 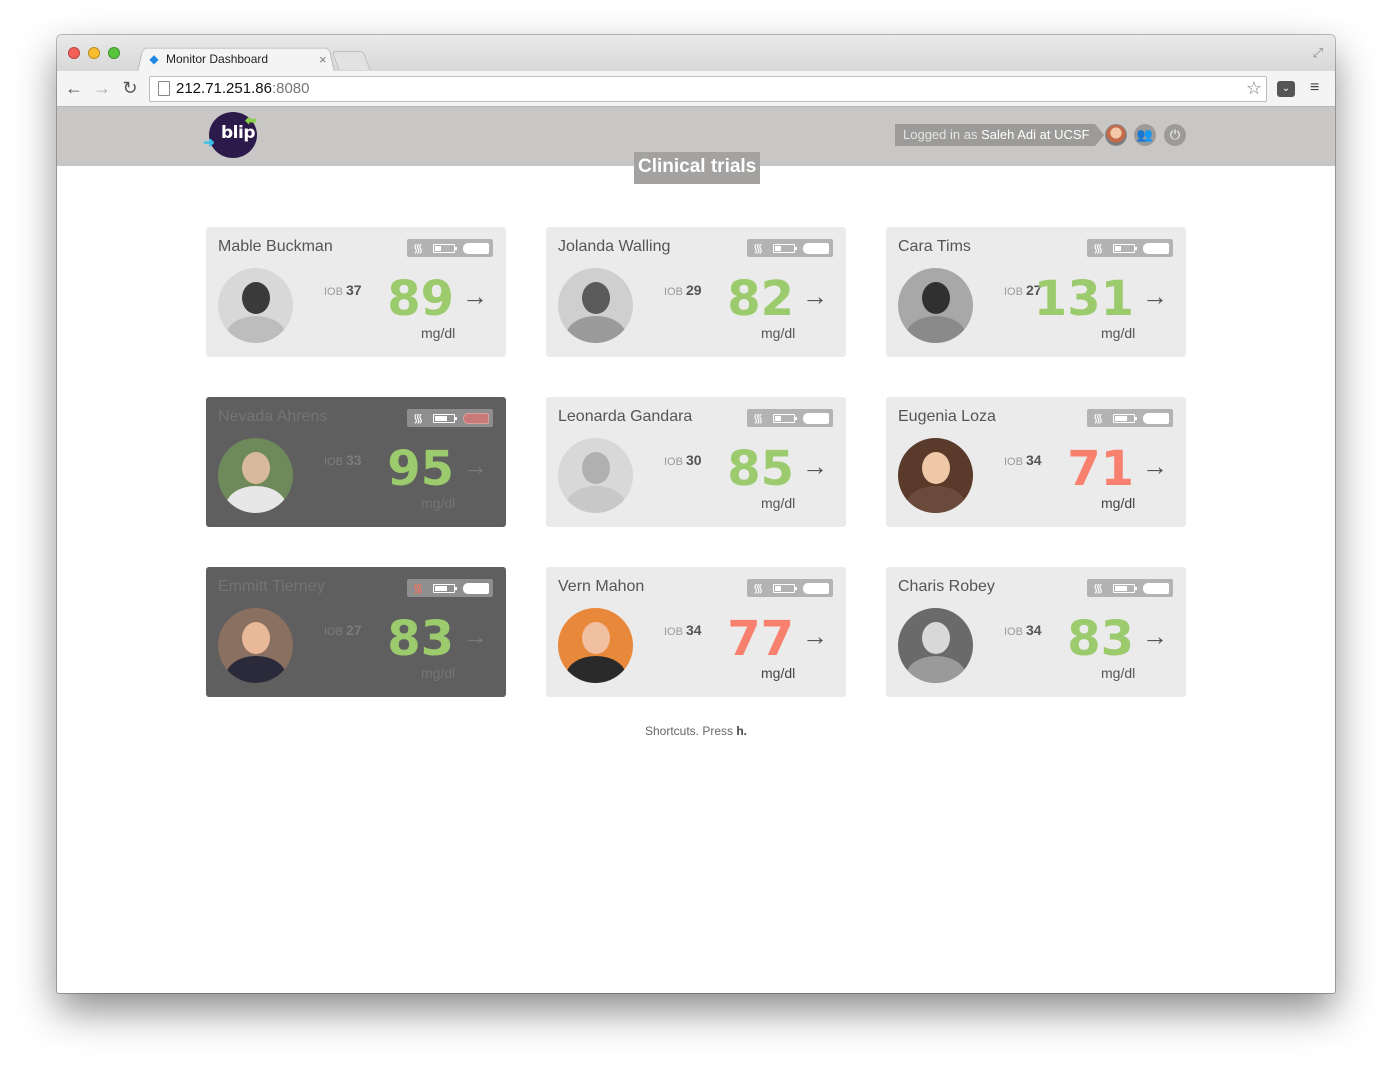 What do you see at coordinates (947, 417) in the screenshot?
I see `patient-name: Eugenia Loza` at bounding box center [947, 417].